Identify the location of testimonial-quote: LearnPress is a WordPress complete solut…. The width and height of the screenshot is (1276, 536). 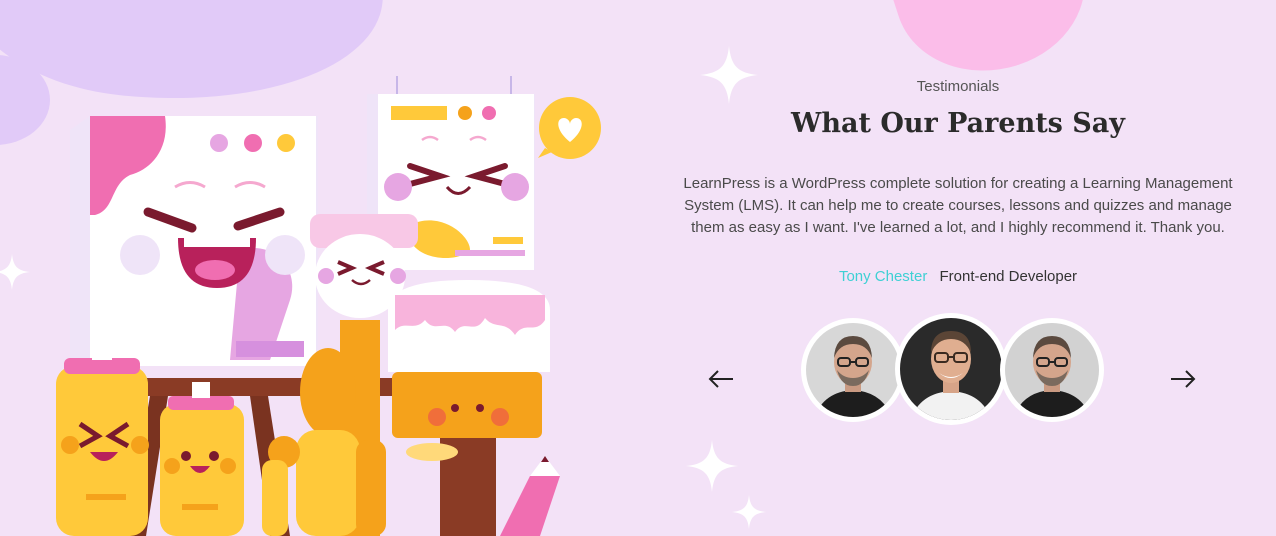
(958, 205).